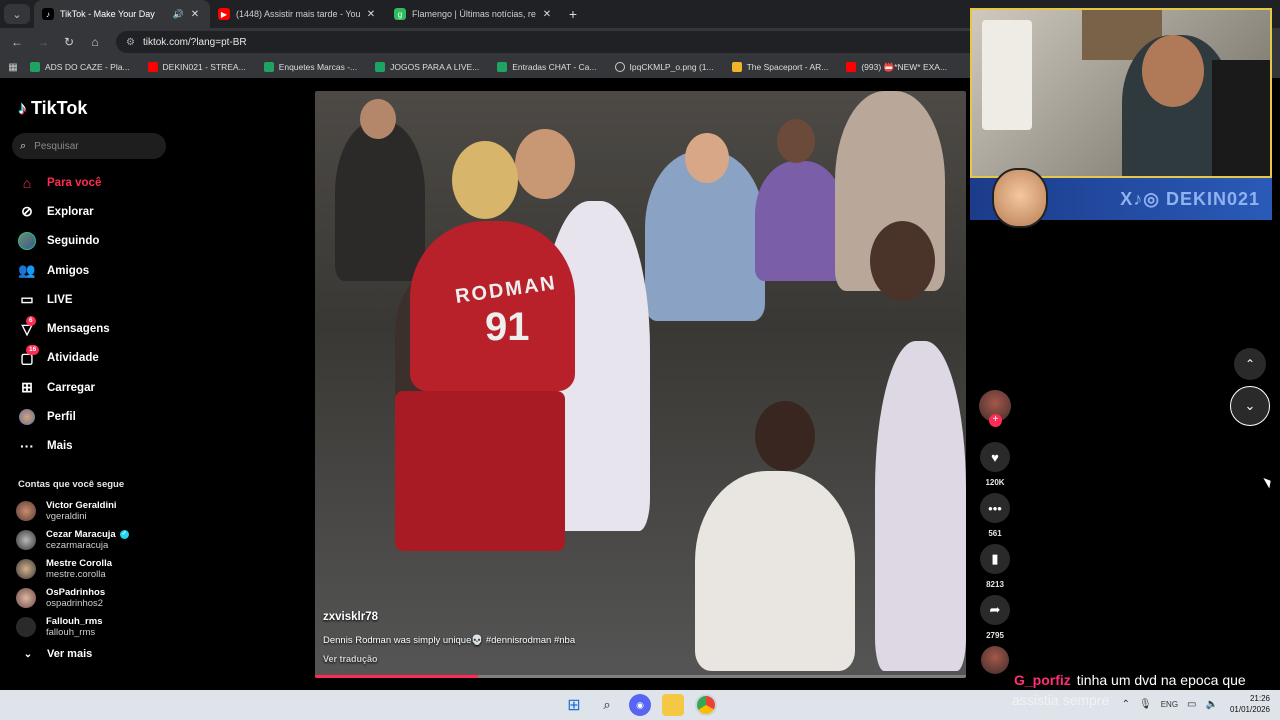 This screenshot has width=1280, height=720. What do you see at coordinates (574, 705) in the screenshot?
I see `windows-start-icon: ⊞` at bounding box center [574, 705].